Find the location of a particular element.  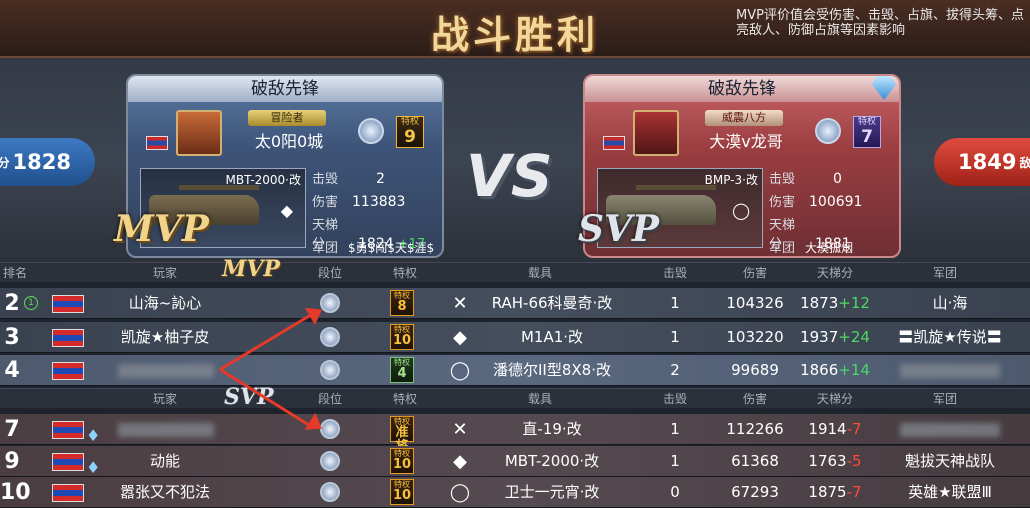

stat-kills: 击毁 2 is located at coordinates (348, 177).